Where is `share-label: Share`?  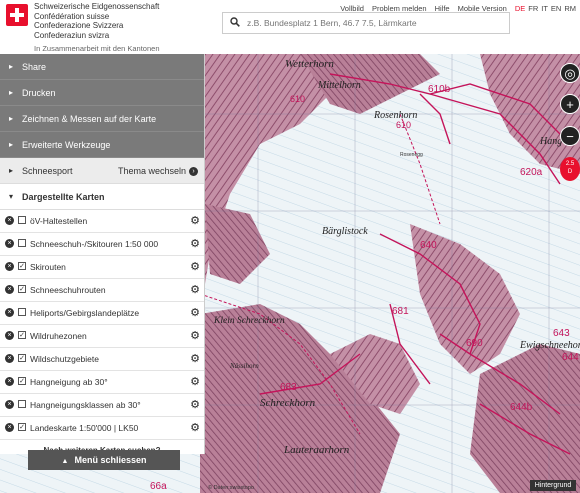 share-label: Share is located at coordinates (34, 67).